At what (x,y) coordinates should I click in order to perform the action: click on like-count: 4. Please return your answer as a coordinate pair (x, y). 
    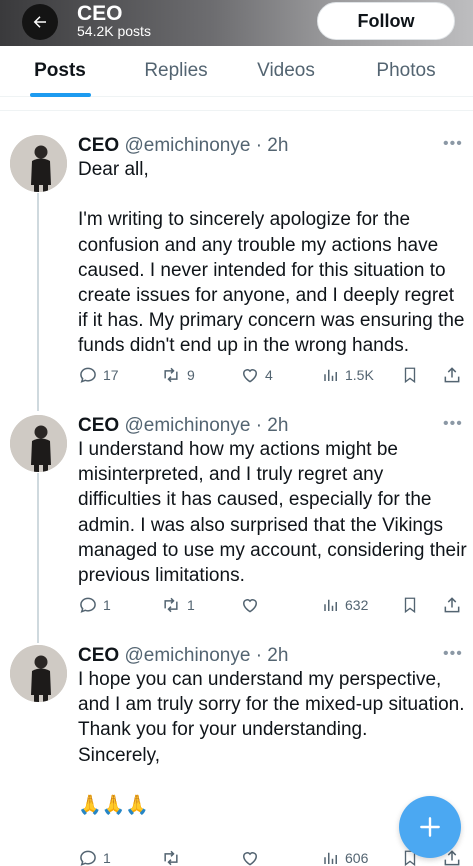
    Looking at the image, I should click on (269, 375).